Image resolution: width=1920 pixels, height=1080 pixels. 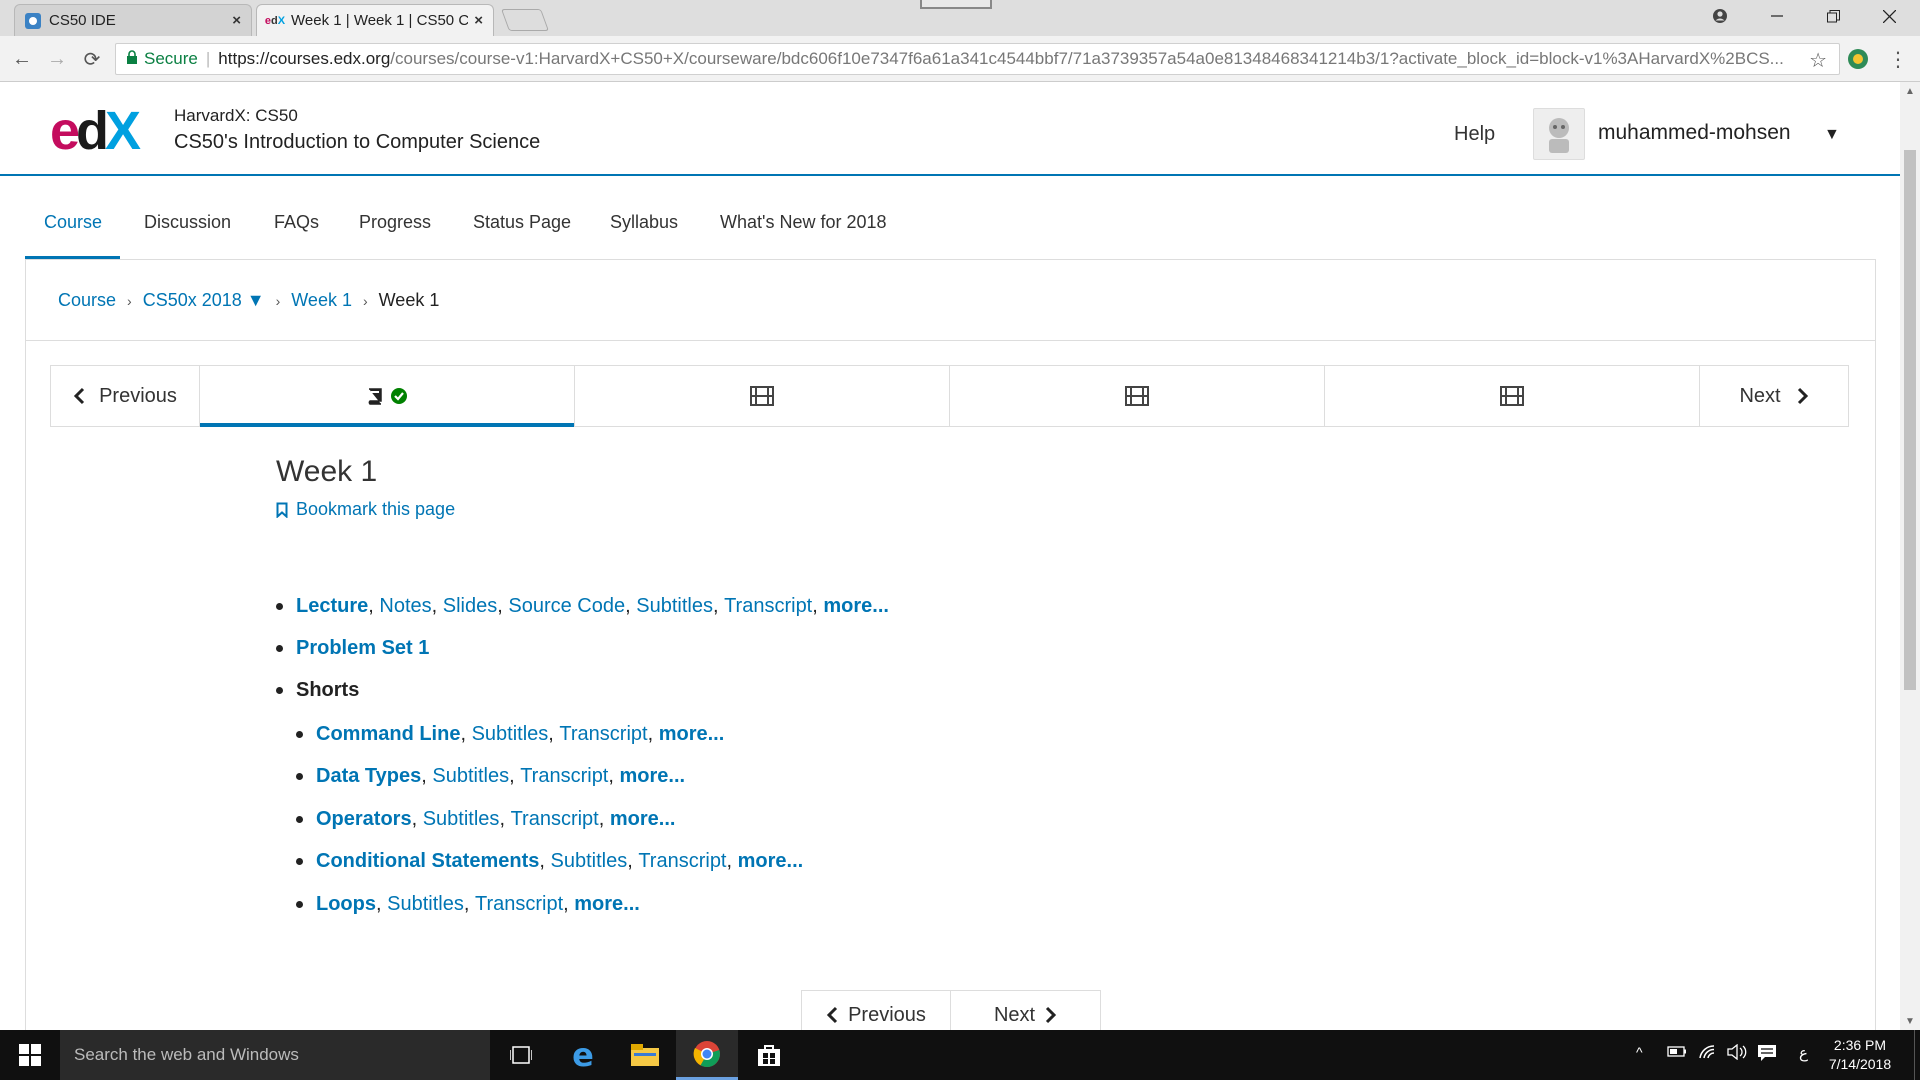 What do you see at coordinates (73, 222) in the screenshot?
I see `tab-course: Course` at bounding box center [73, 222].